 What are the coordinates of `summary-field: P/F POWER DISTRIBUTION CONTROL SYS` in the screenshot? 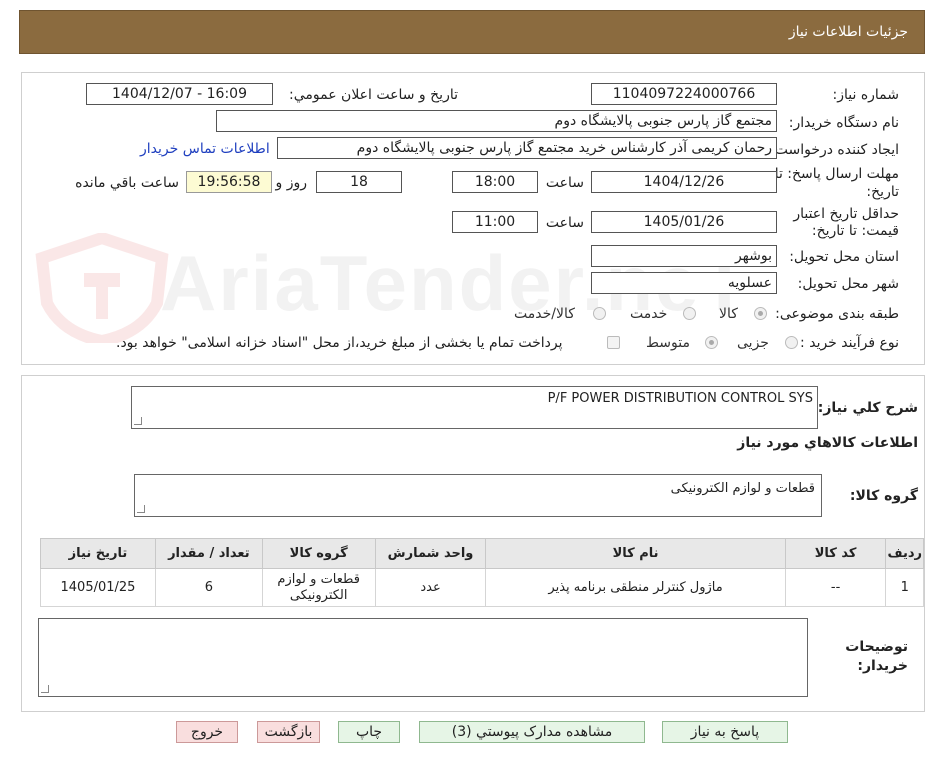 It's located at (474, 407).